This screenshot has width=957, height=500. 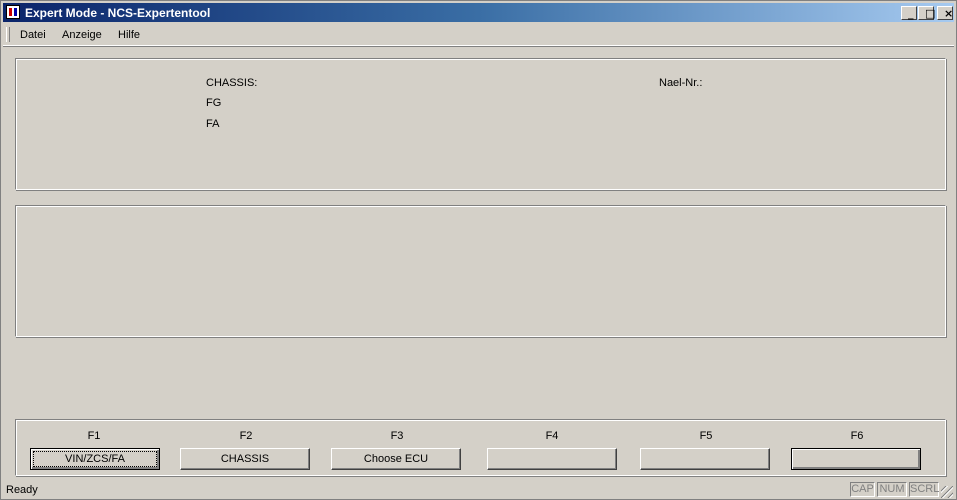 What do you see at coordinates (22, 490) in the screenshot?
I see `status-text: Ready` at bounding box center [22, 490].